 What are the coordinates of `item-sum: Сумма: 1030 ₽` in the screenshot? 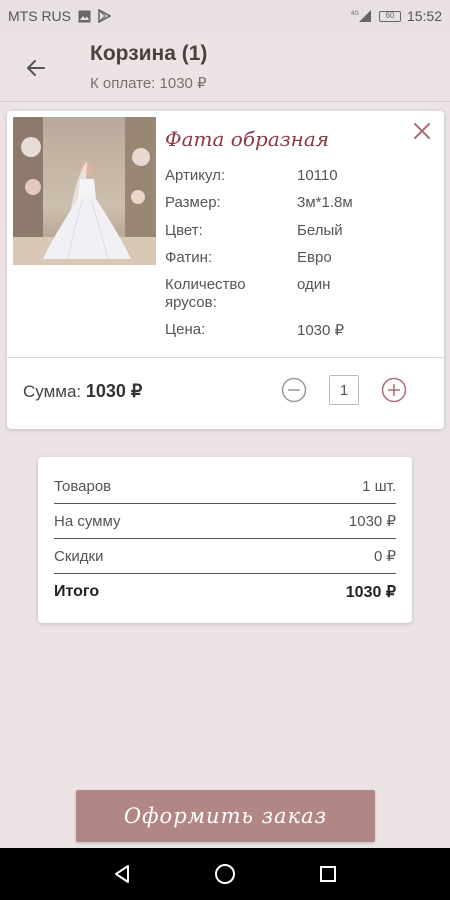 It's located at (82, 391).